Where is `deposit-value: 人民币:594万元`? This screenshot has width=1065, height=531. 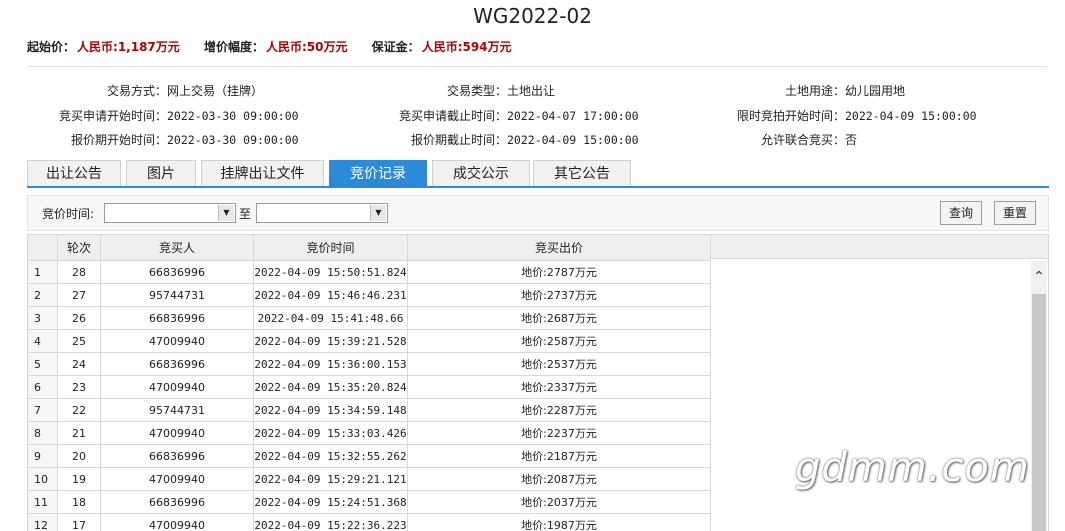 deposit-value: 人民币:594万元 is located at coordinates (467, 47).